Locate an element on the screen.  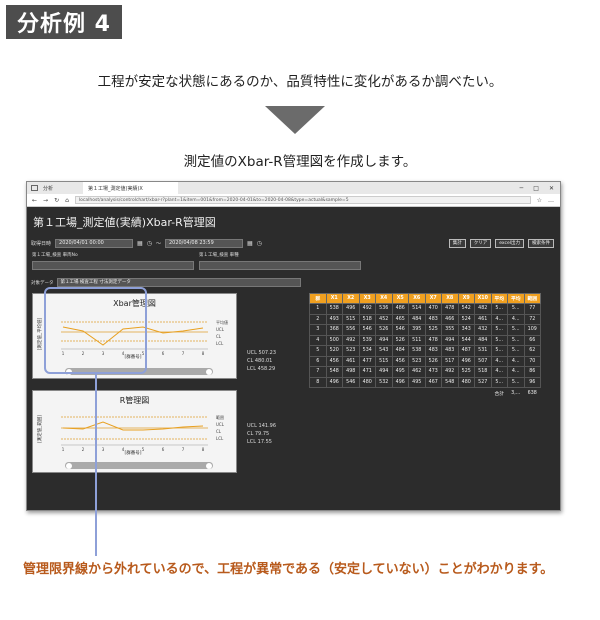
table-cell: 3 is located at coordinates (318, 330).